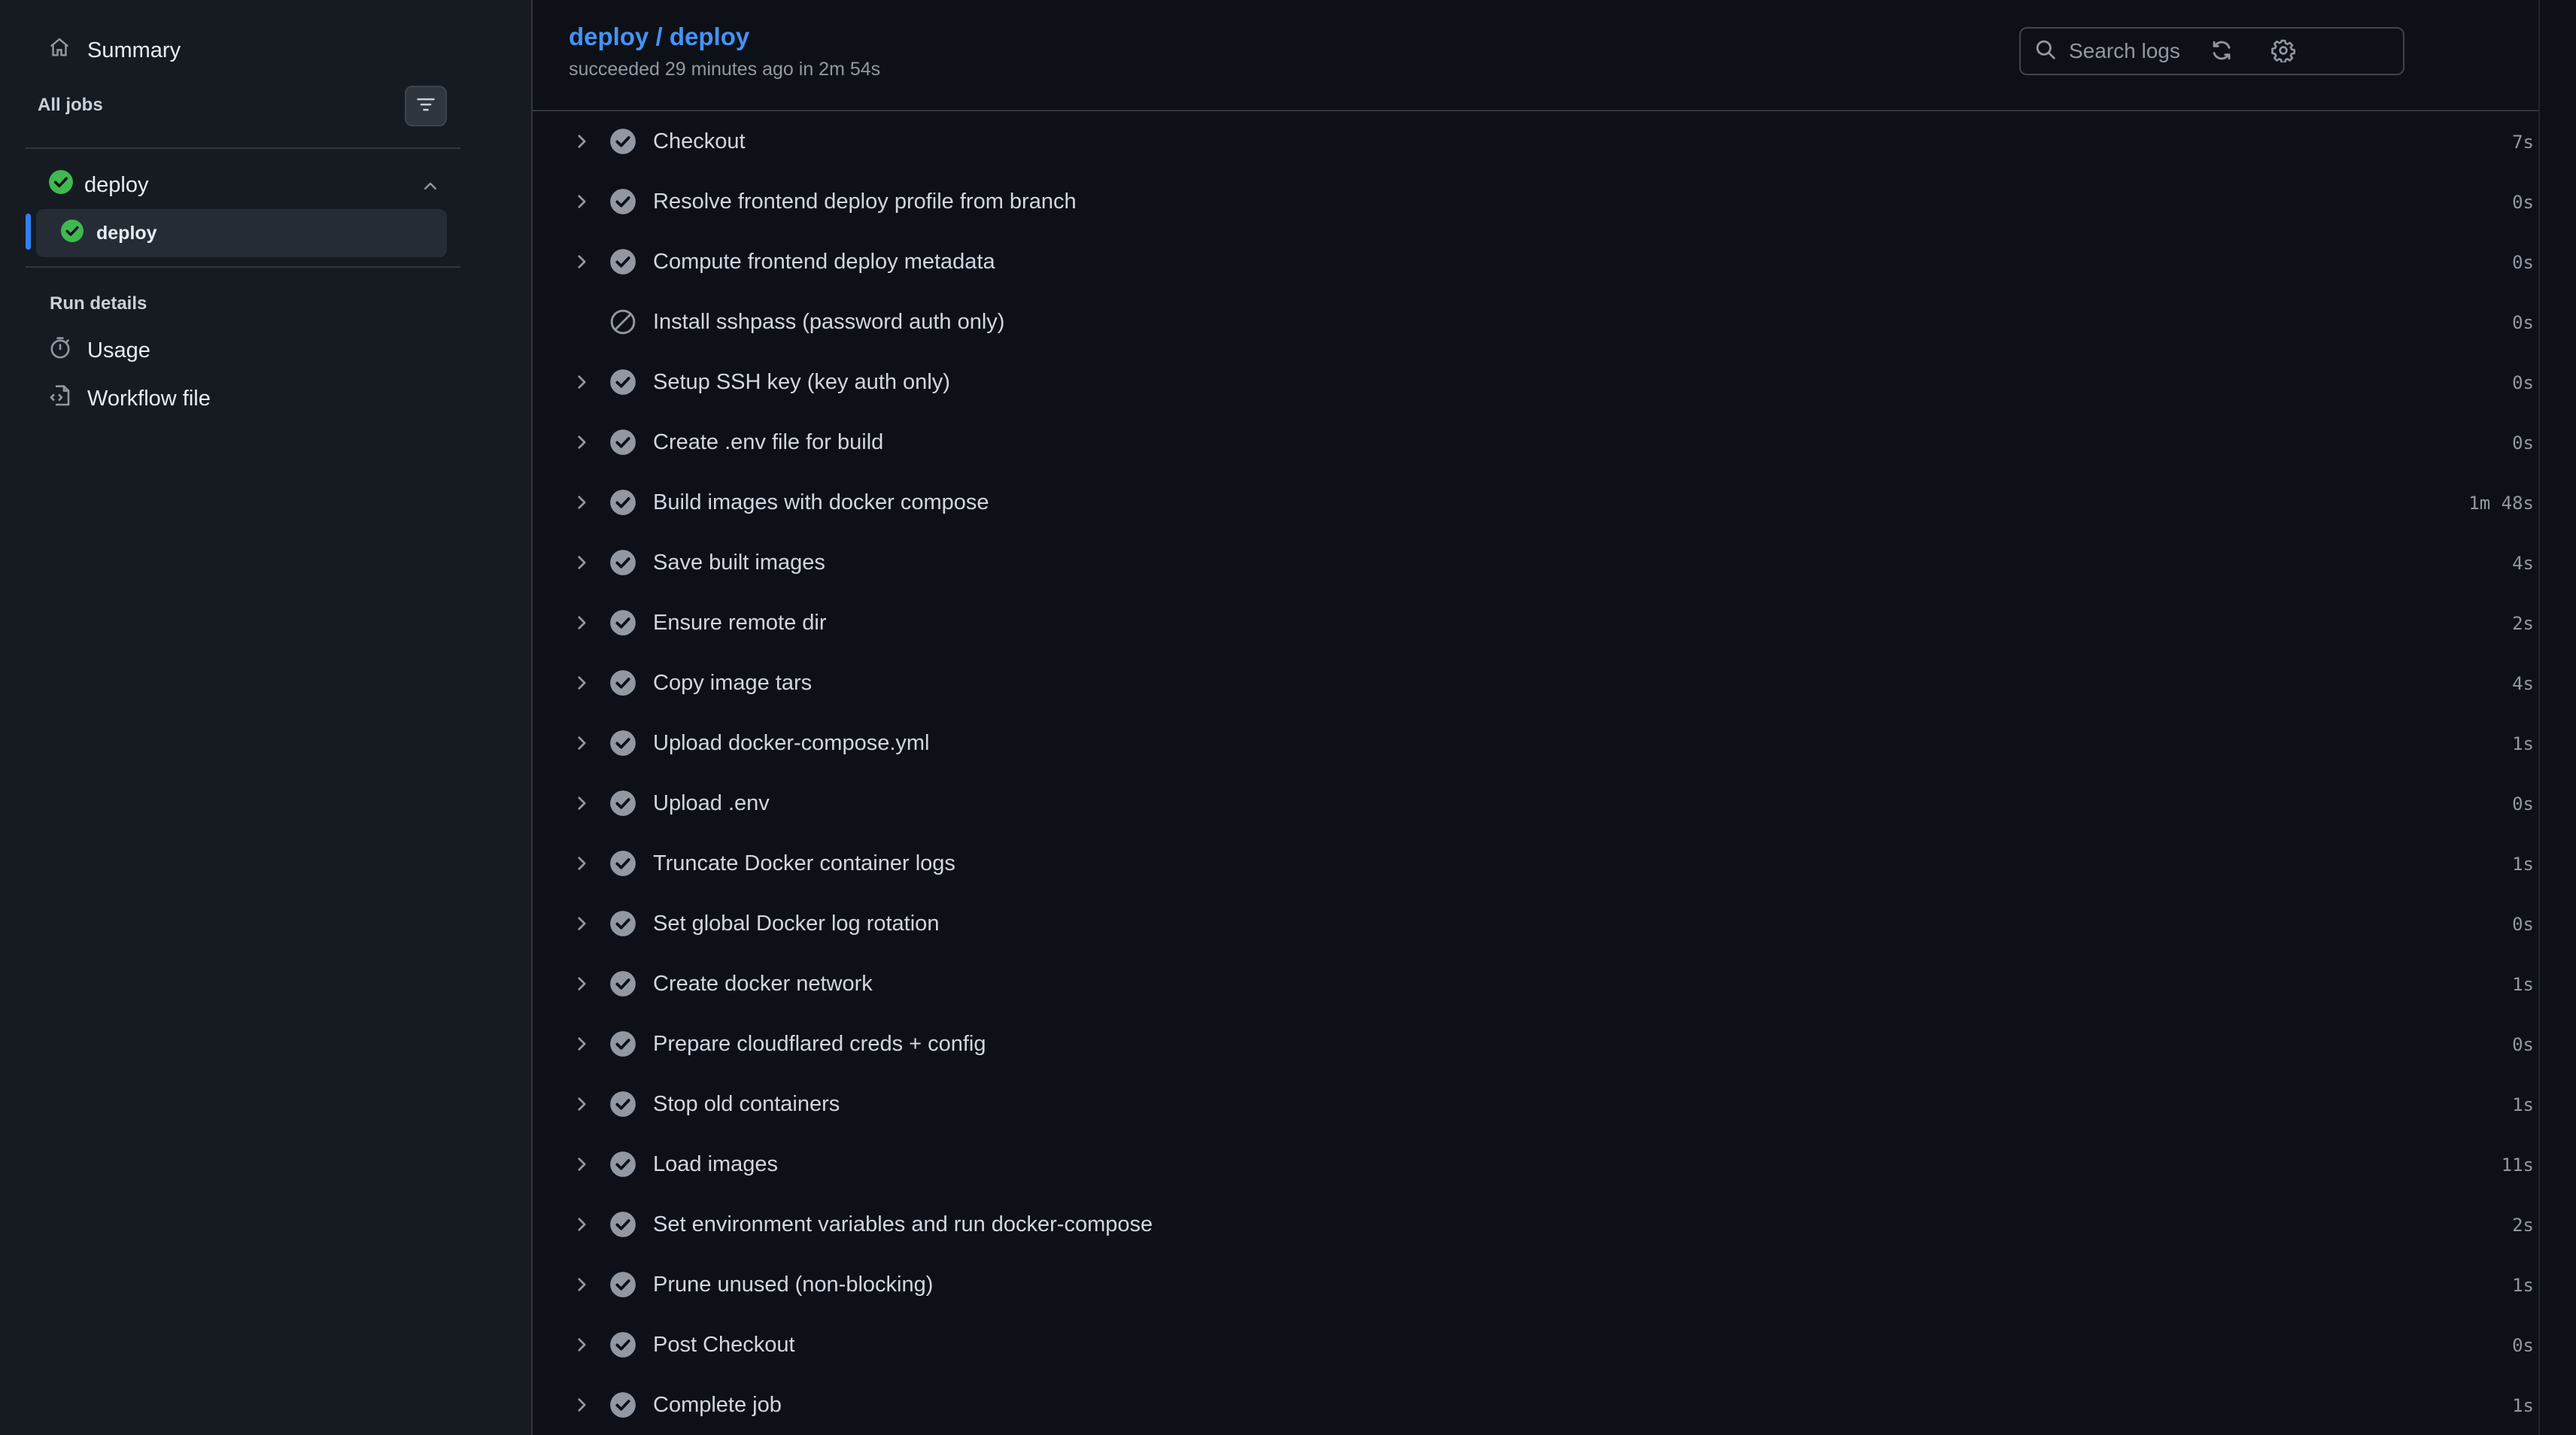  What do you see at coordinates (2221, 52) in the screenshot?
I see `refresh-button` at bounding box center [2221, 52].